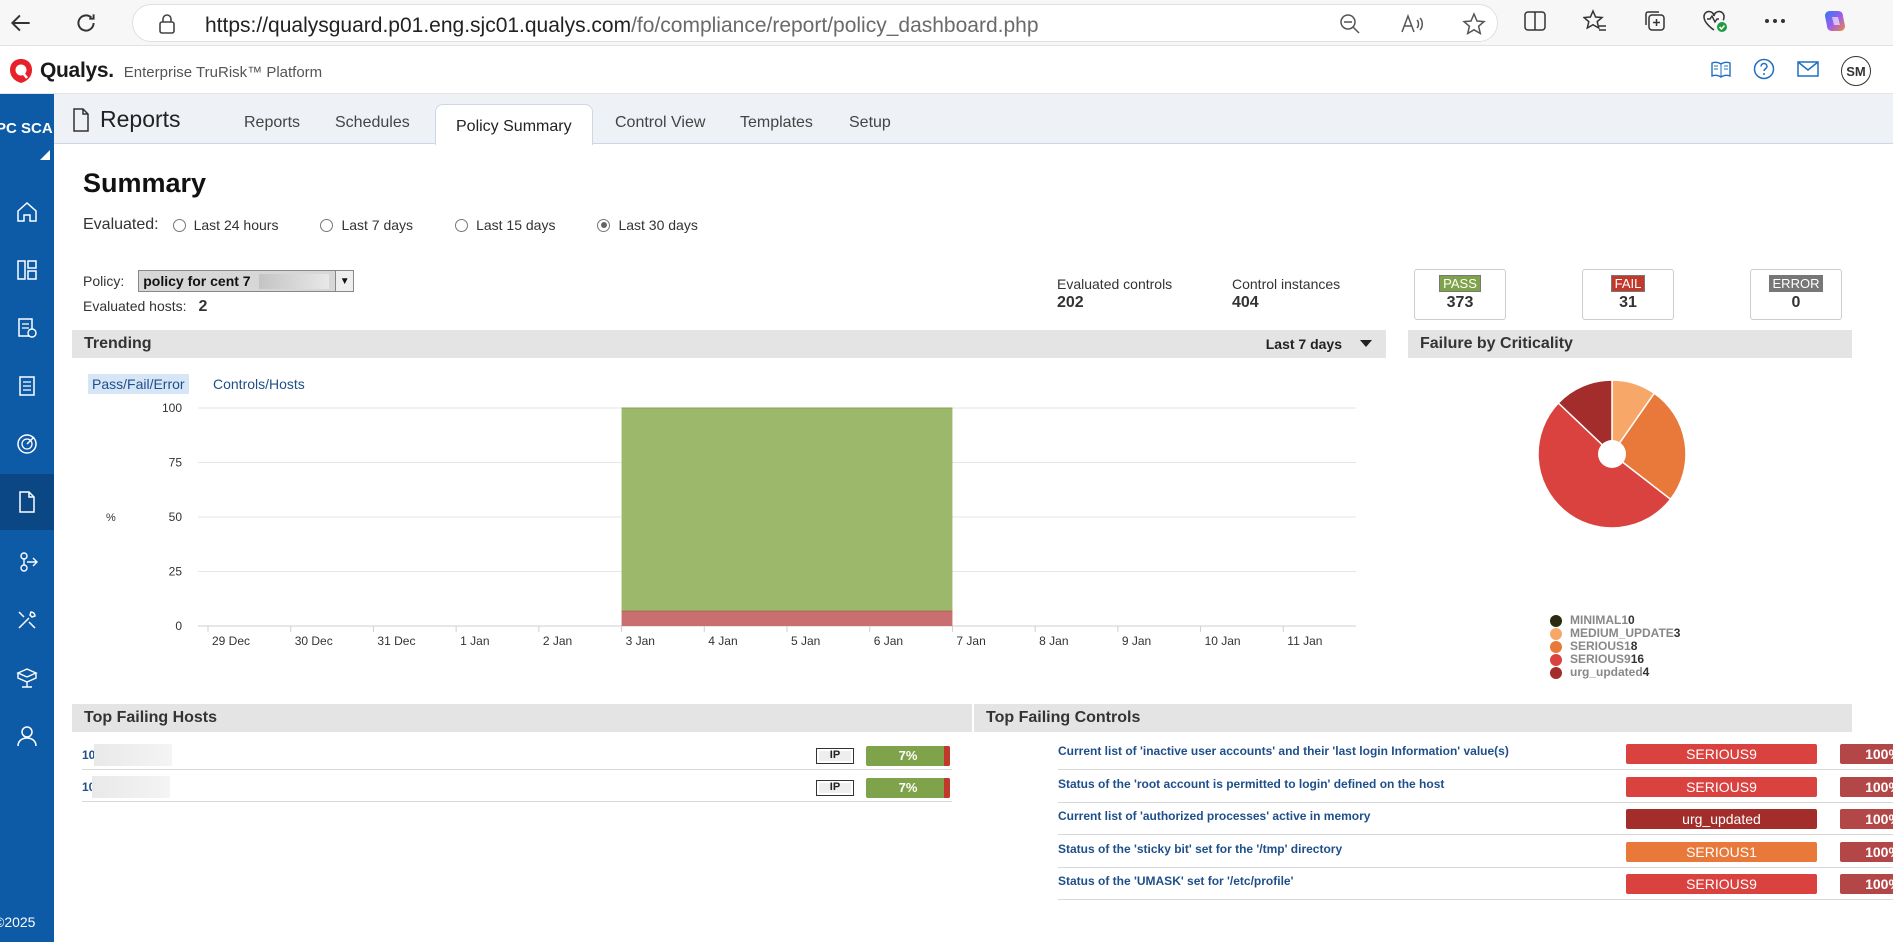 This screenshot has width=1893, height=942. What do you see at coordinates (947, 788) in the screenshot?
I see `fail-portion` at bounding box center [947, 788].